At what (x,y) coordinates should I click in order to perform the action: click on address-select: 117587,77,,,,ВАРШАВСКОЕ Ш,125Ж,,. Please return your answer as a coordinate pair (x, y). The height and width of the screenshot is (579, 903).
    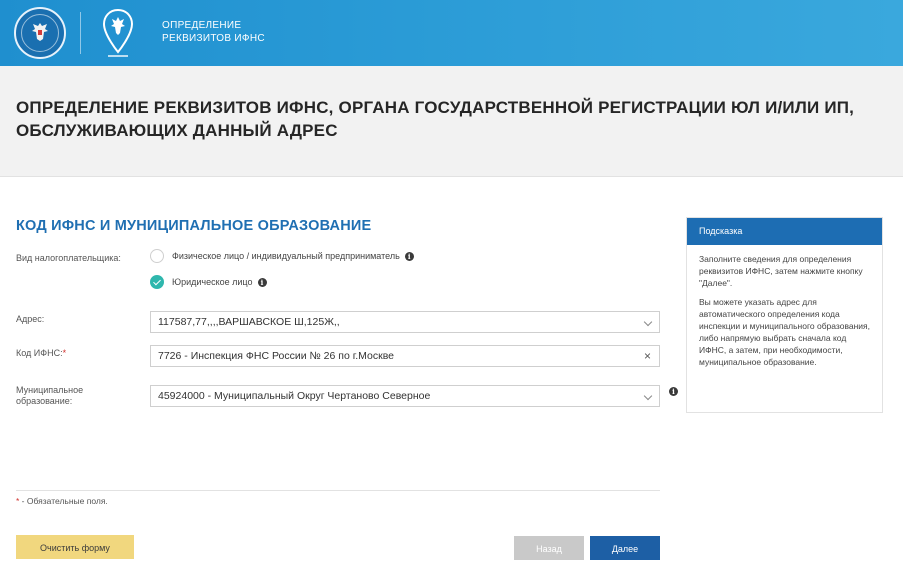
    Looking at the image, I should click on (405, 322).